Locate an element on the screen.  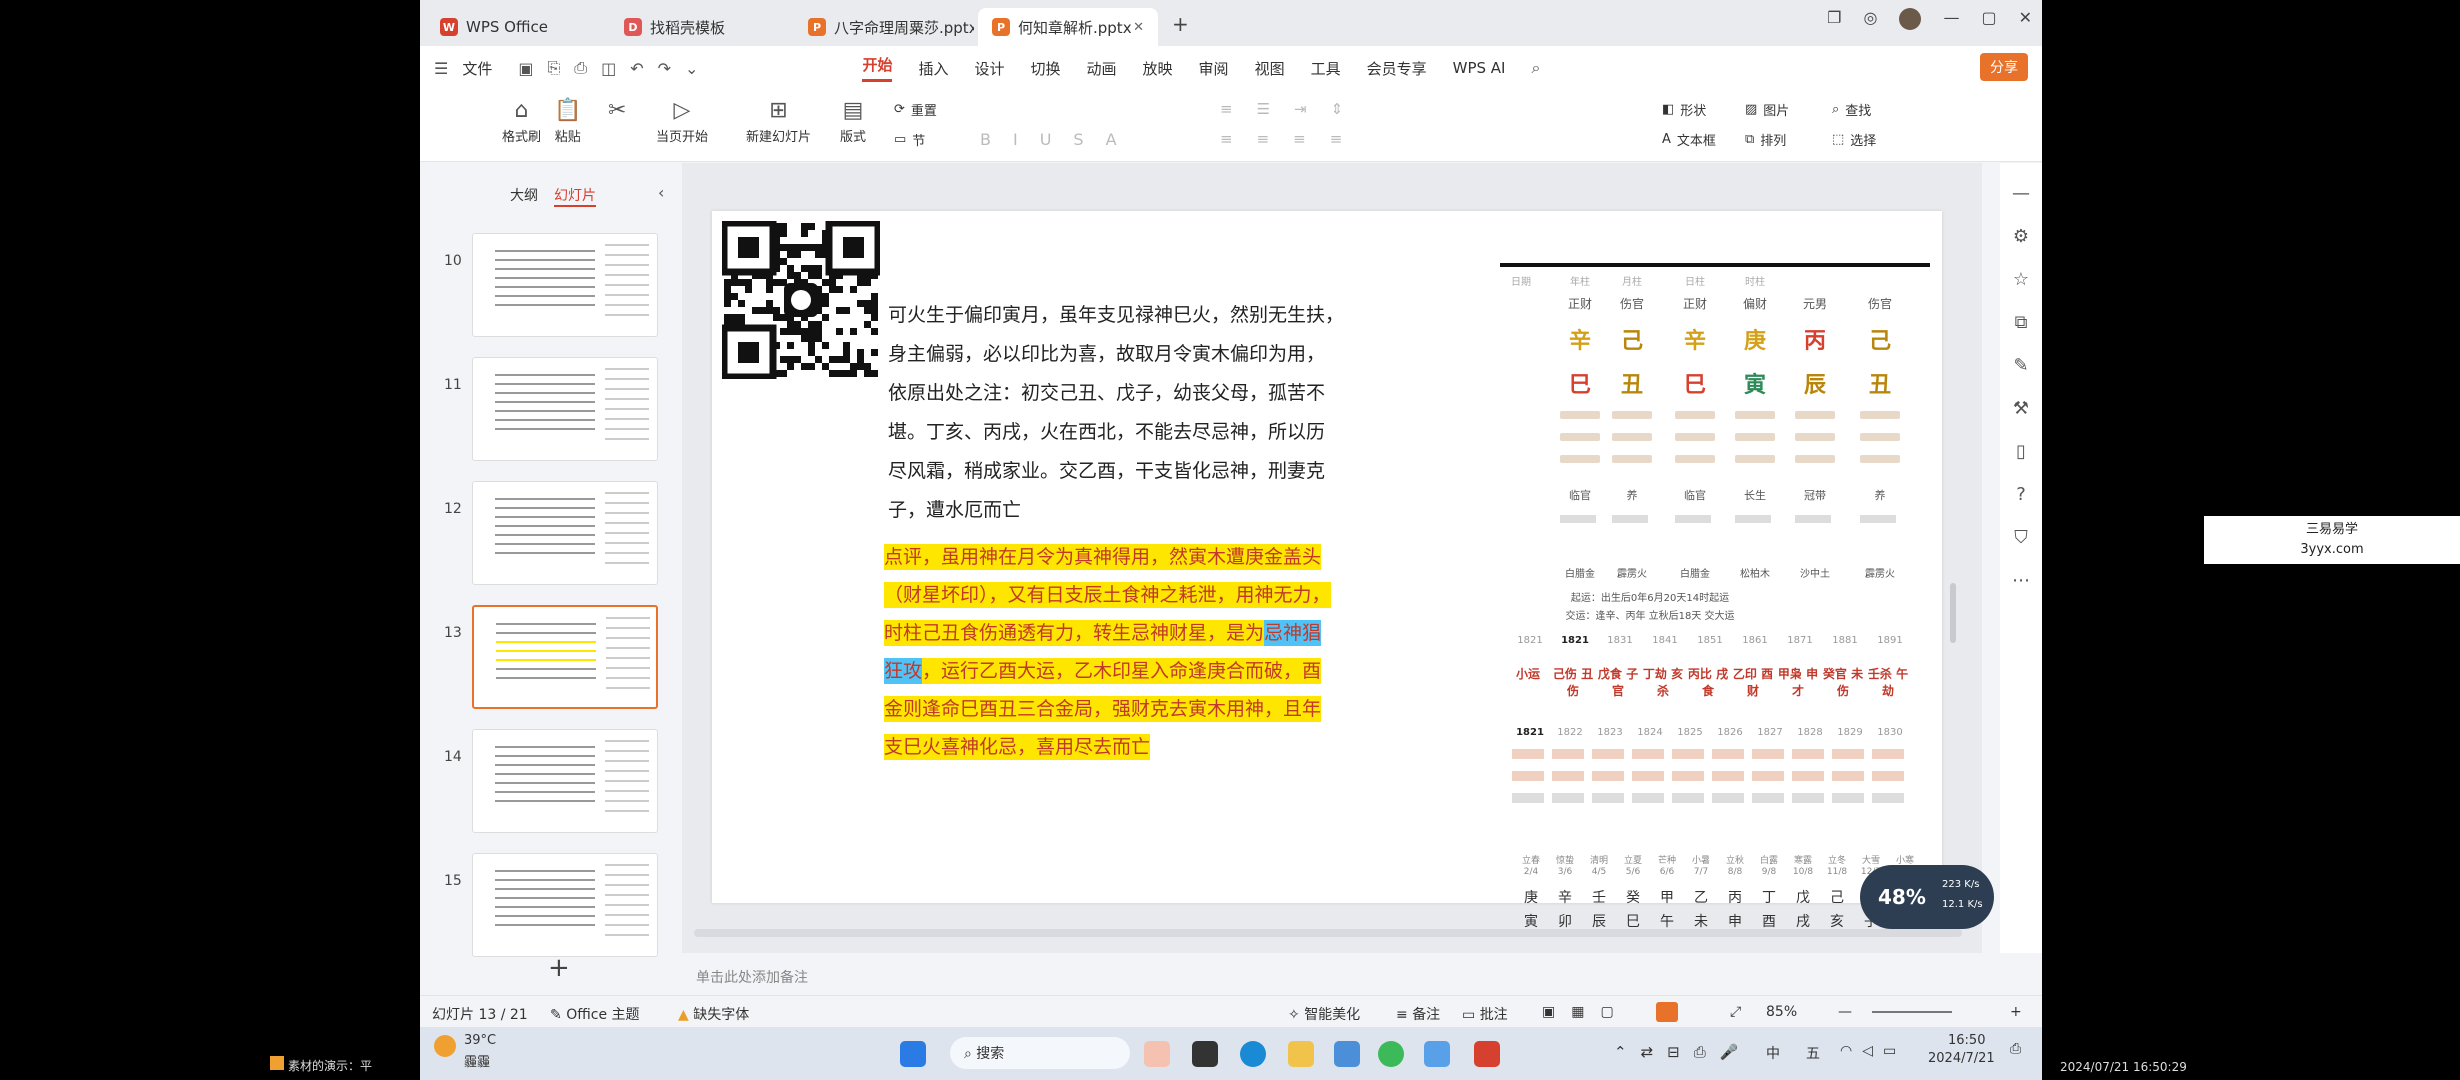
tab-bazi-pptx: P 八字命理周粟莎.pptx is located at coordinates (884, 27).